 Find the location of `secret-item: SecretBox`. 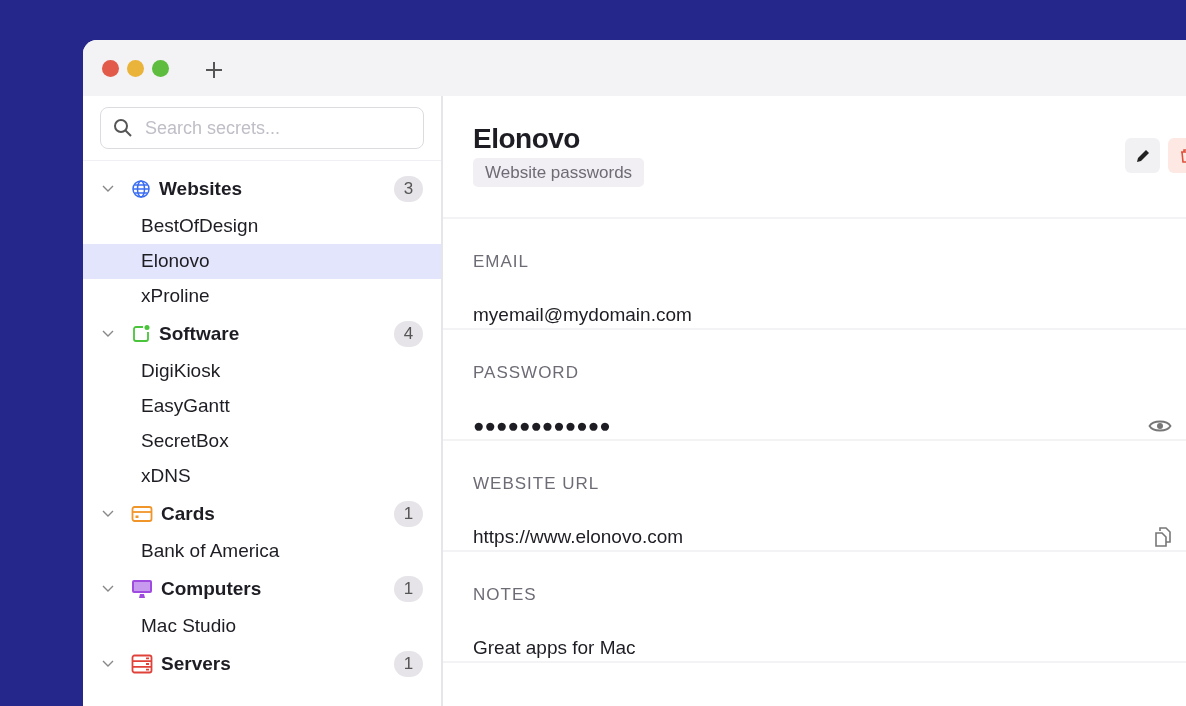

secret-item: SecretBox is located at coordinates (262, 441).